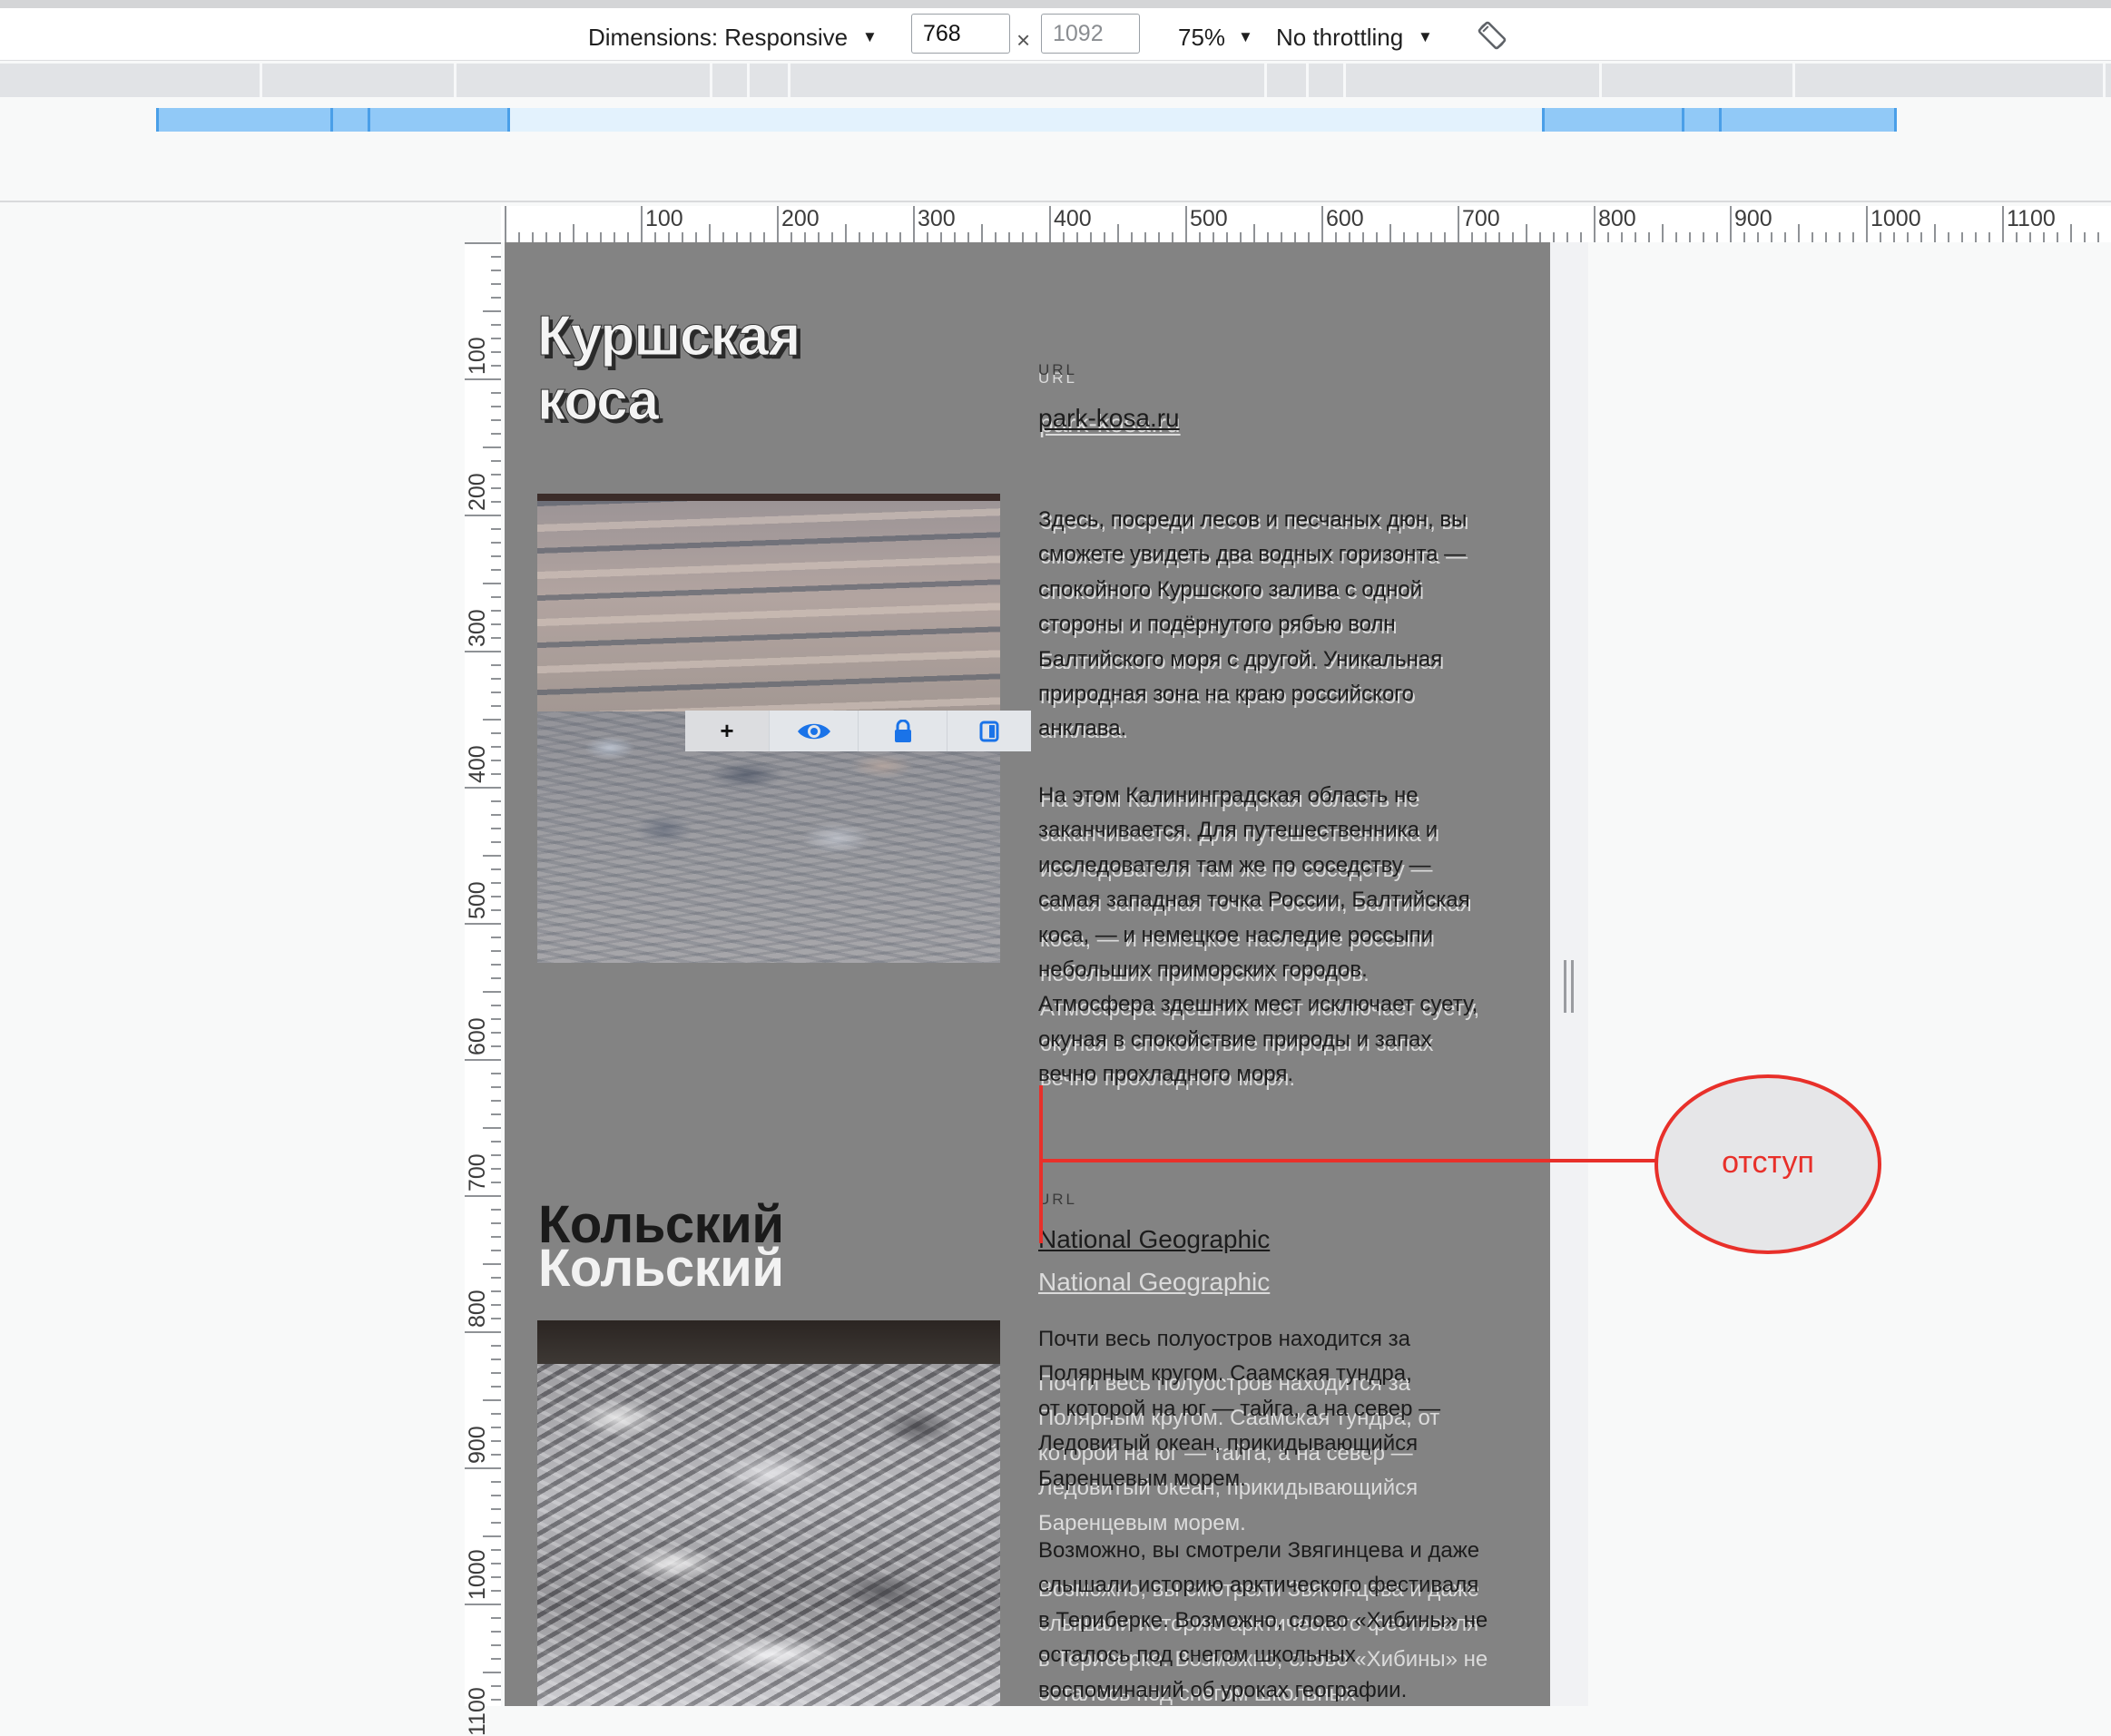 The image size is (2111, 1736). Describe the element at coordinates (1254, 900) in the screenshot. I see `text-line: самая западная точка России, Балтийская` at that location.